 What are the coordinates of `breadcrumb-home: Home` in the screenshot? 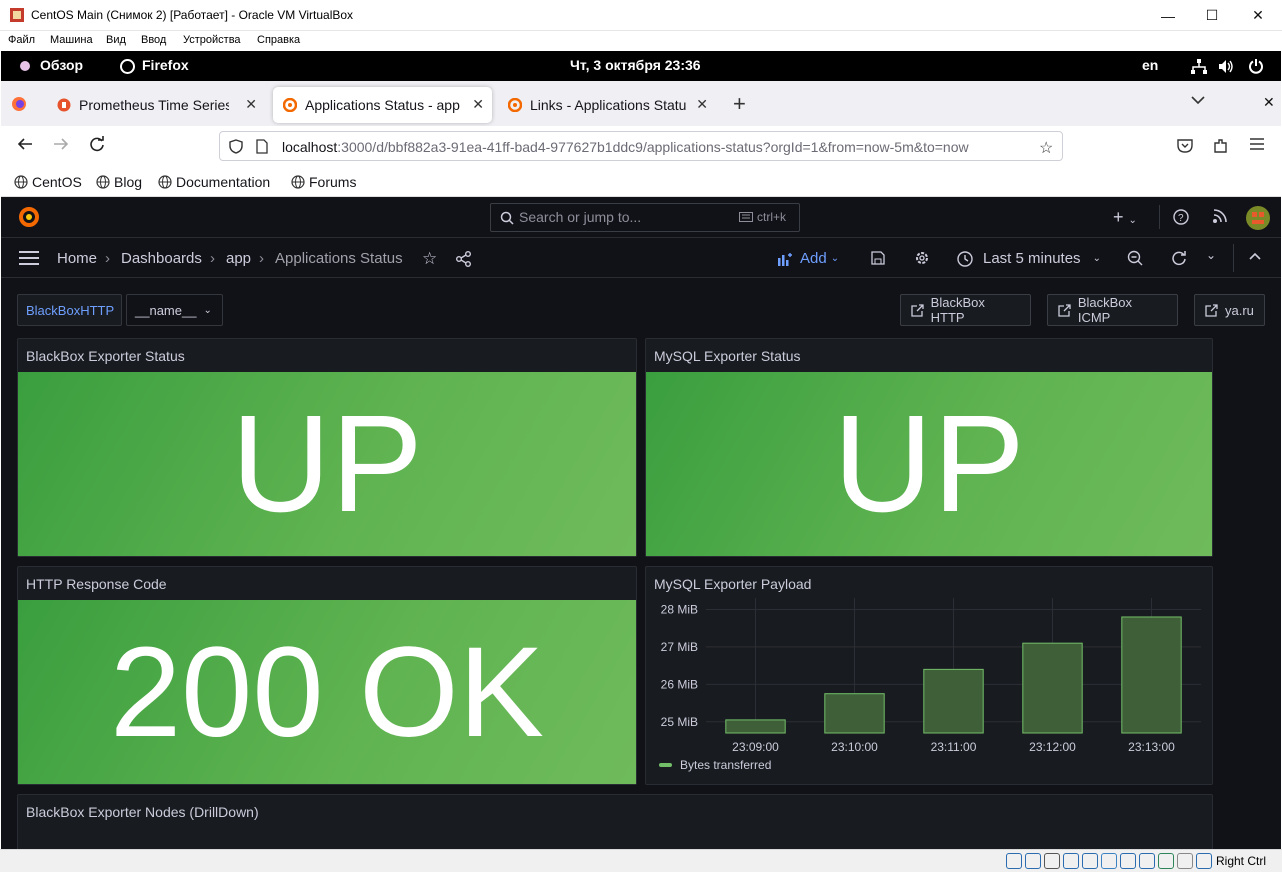 It's located at (77, 258).